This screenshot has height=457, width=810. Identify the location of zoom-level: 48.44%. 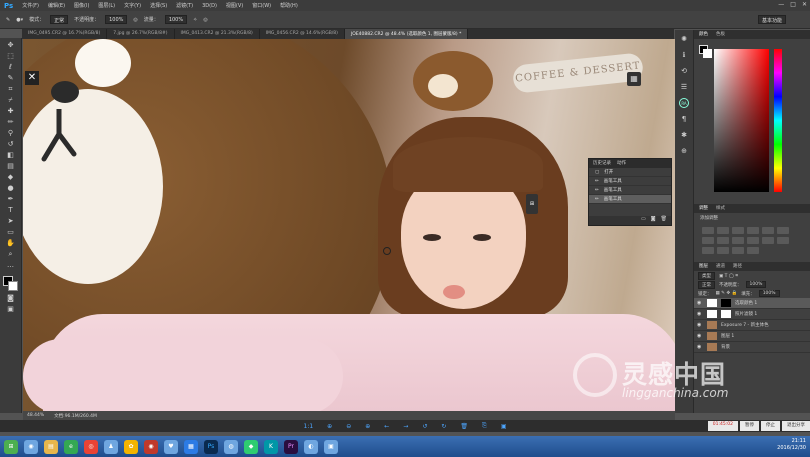
(35, 415).